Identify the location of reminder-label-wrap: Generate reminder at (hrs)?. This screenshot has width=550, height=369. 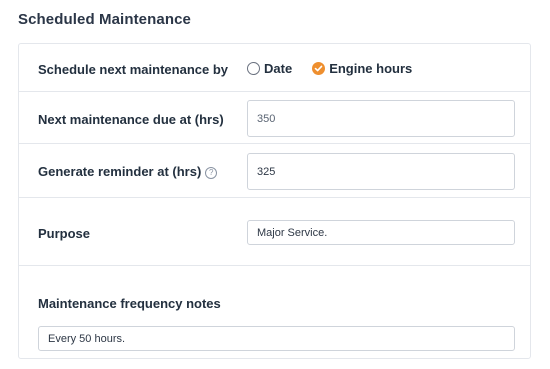
(128, 171).